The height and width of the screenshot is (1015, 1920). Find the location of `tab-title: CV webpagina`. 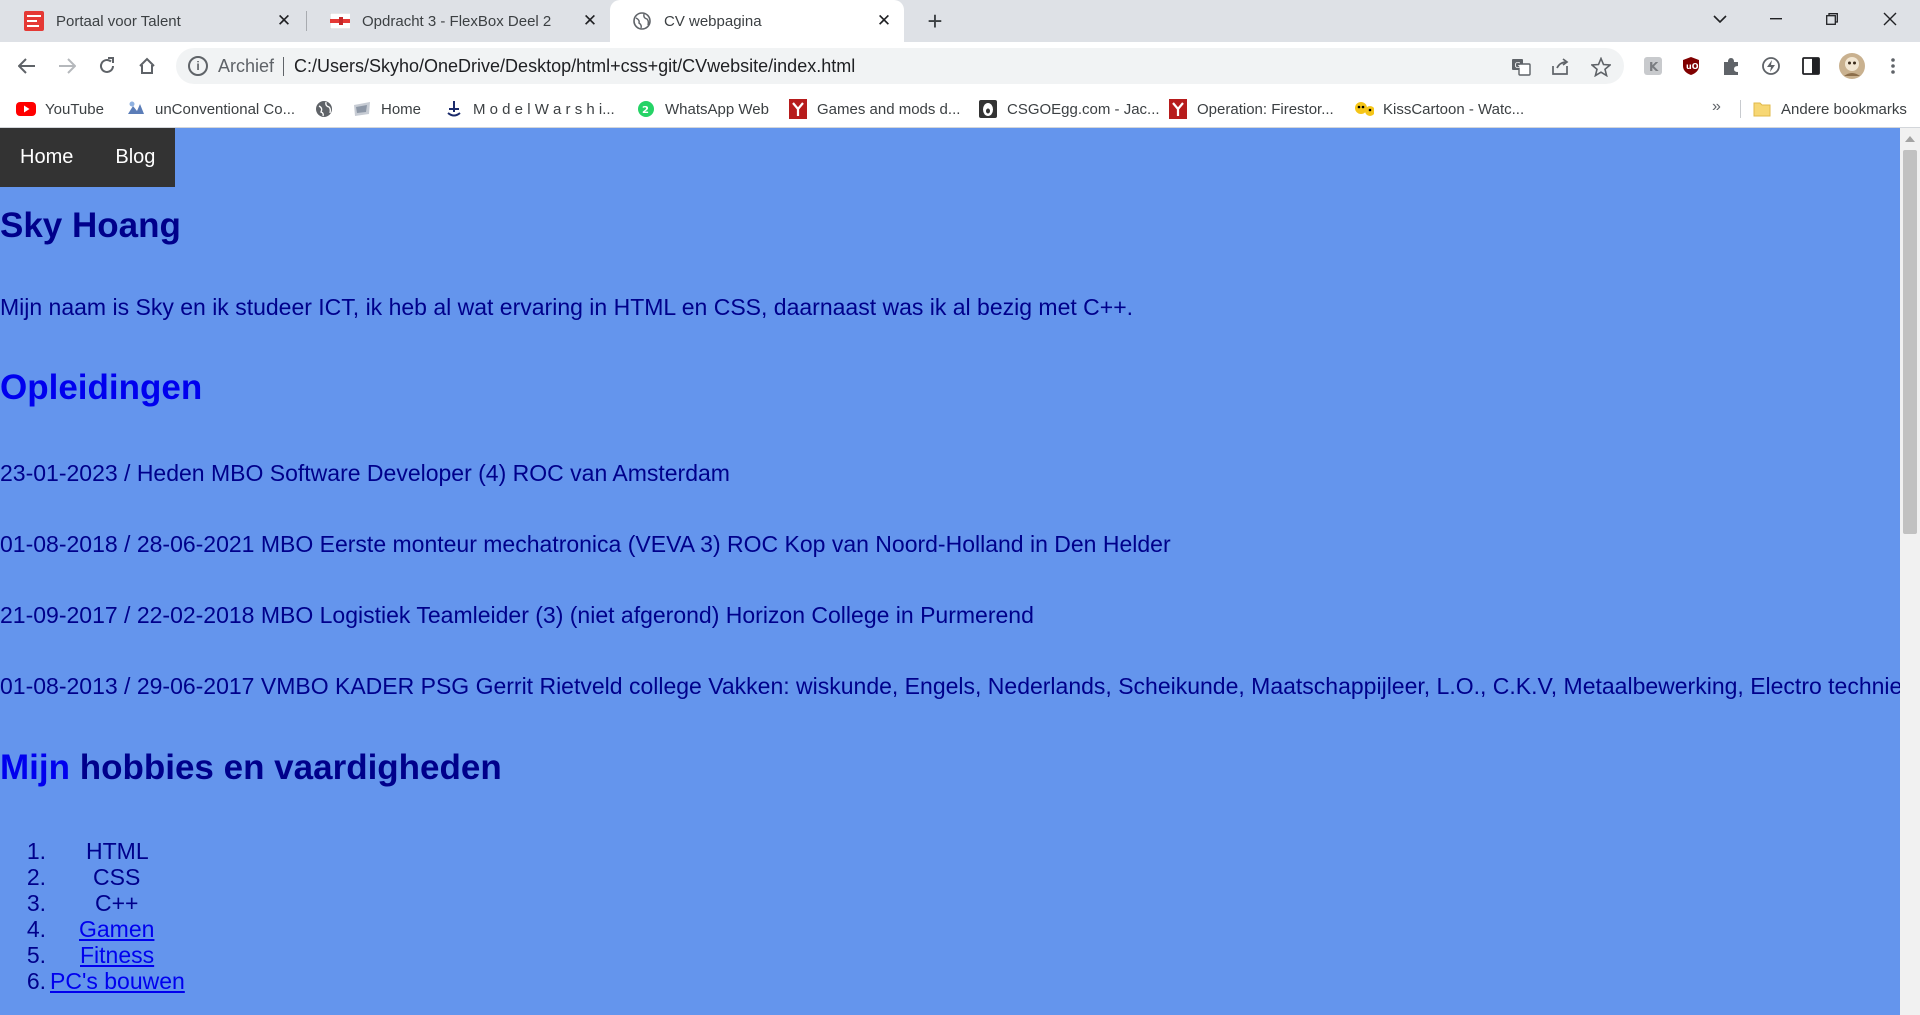

tab-title: CV webpagina is located at coordinates (713, 21).